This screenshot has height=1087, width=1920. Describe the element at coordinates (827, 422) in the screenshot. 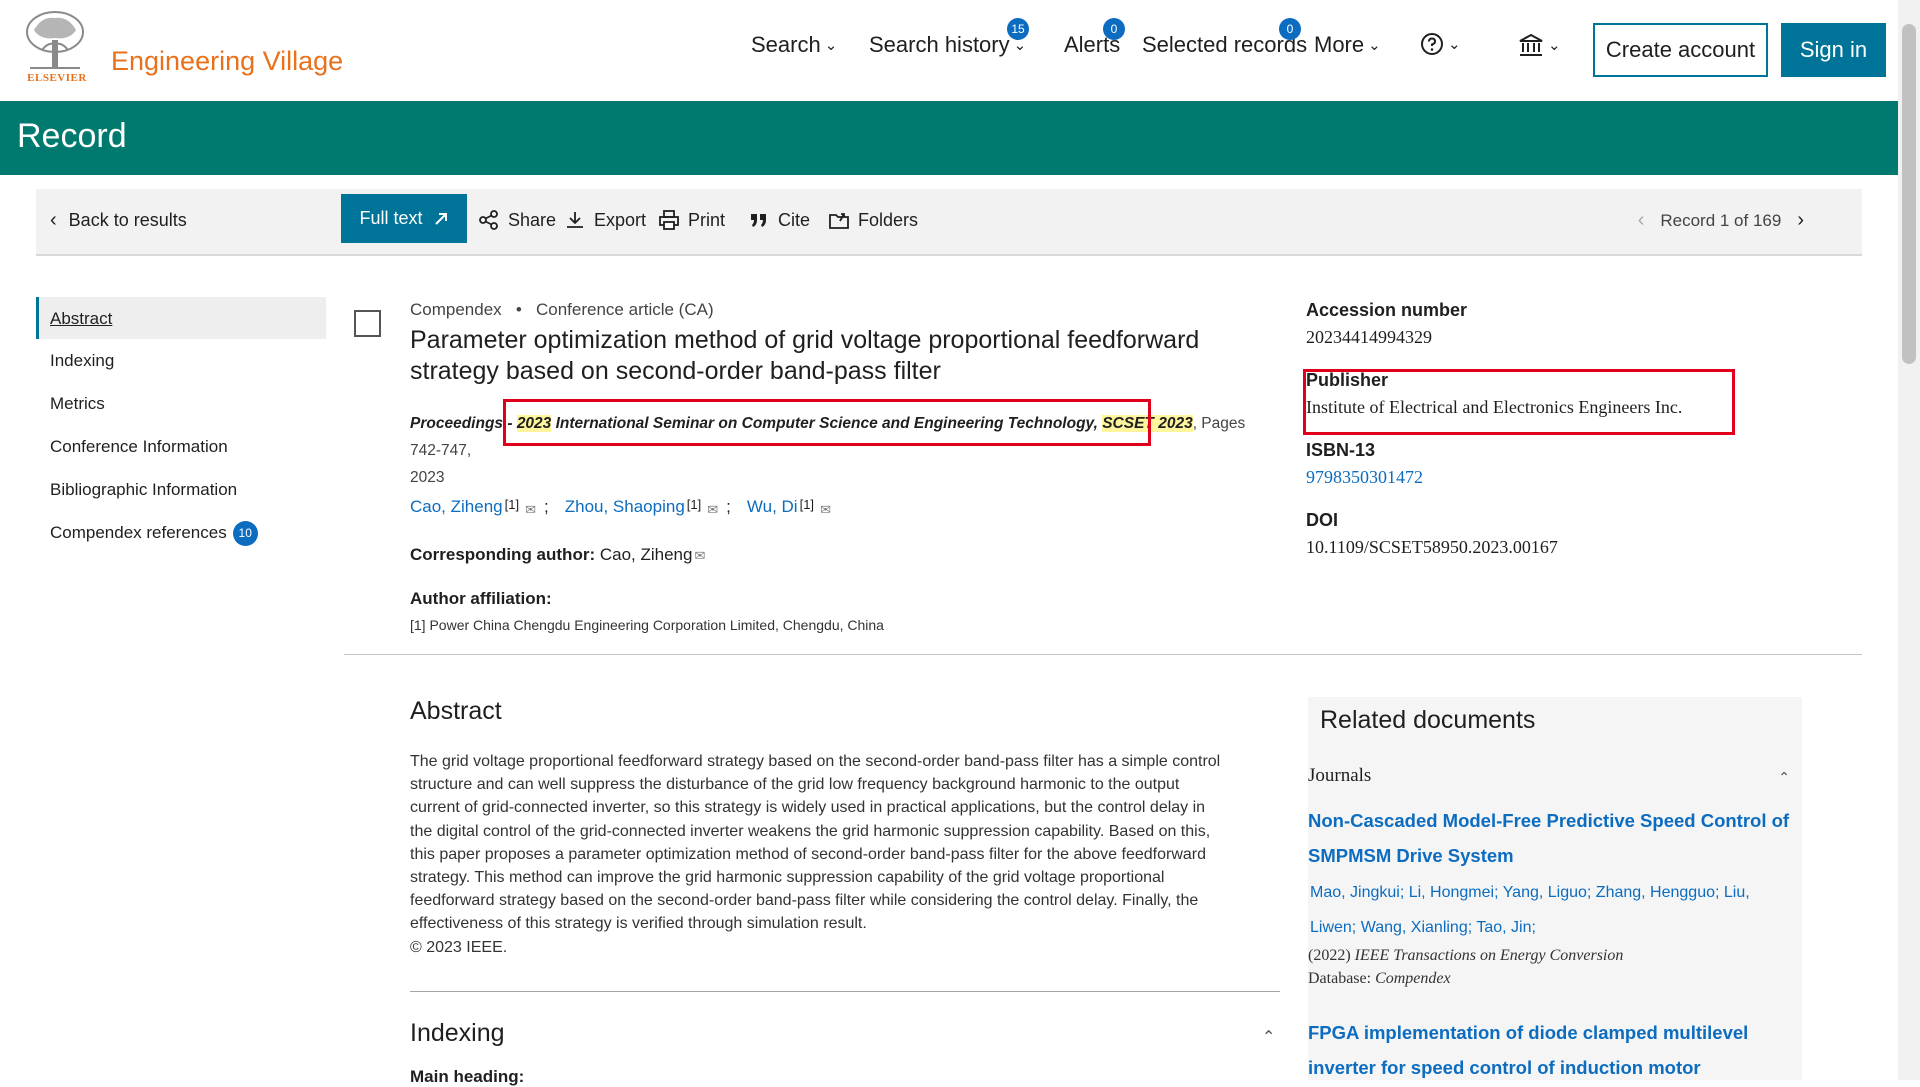

I see `annotation-highlight-box` at that location.